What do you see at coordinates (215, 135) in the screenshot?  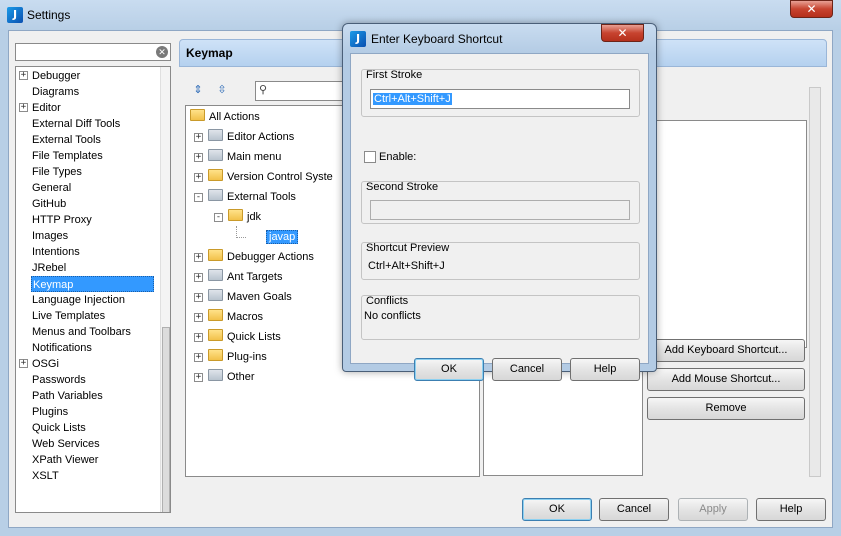 I see `editor-actions-icon` at bounding box center [215, 135].